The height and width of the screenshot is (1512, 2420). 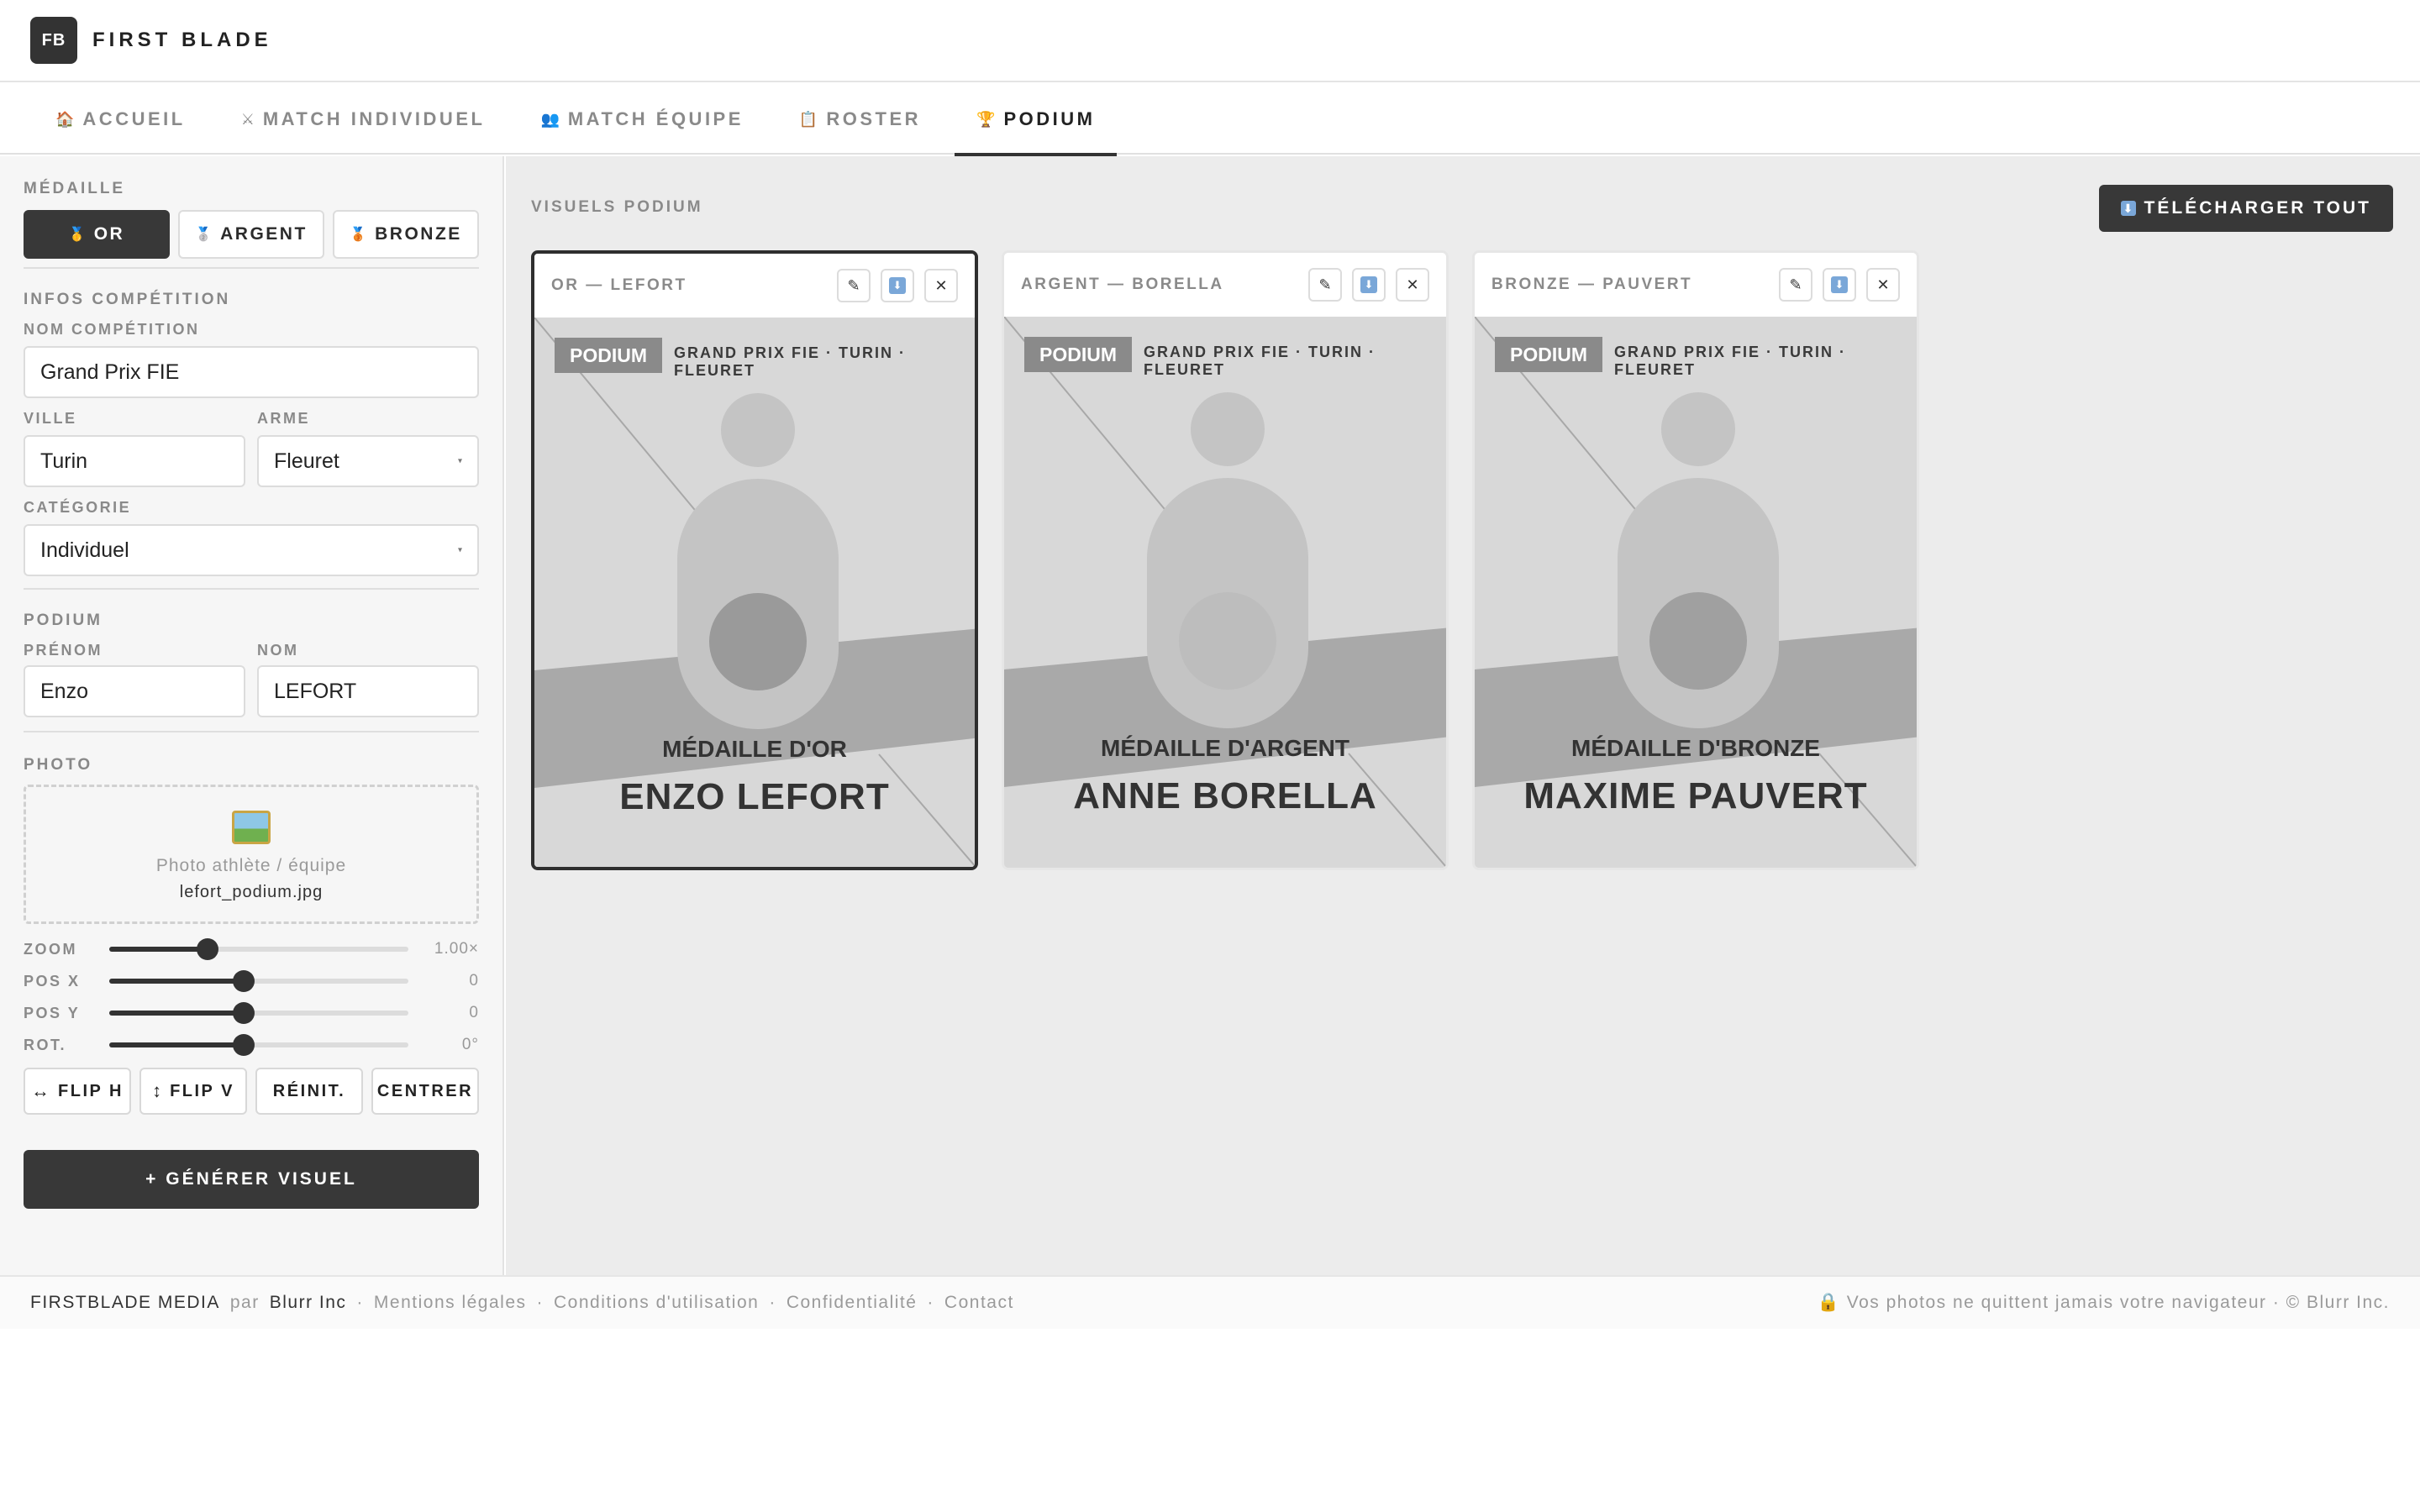 I want to click on bronze-medal-icon: 🥉, so click(x=359, y=235).